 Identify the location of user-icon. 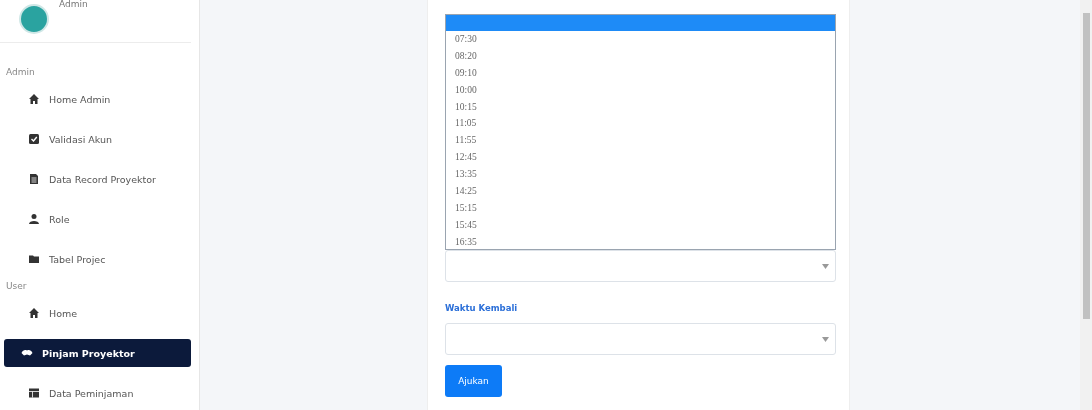
(34, 219).